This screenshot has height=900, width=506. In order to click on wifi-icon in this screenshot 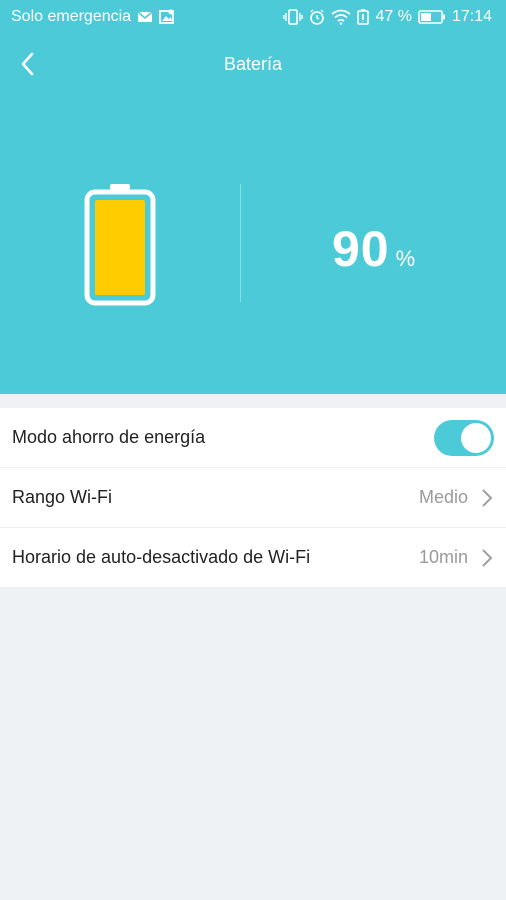, I will do `click(341, 17)`.